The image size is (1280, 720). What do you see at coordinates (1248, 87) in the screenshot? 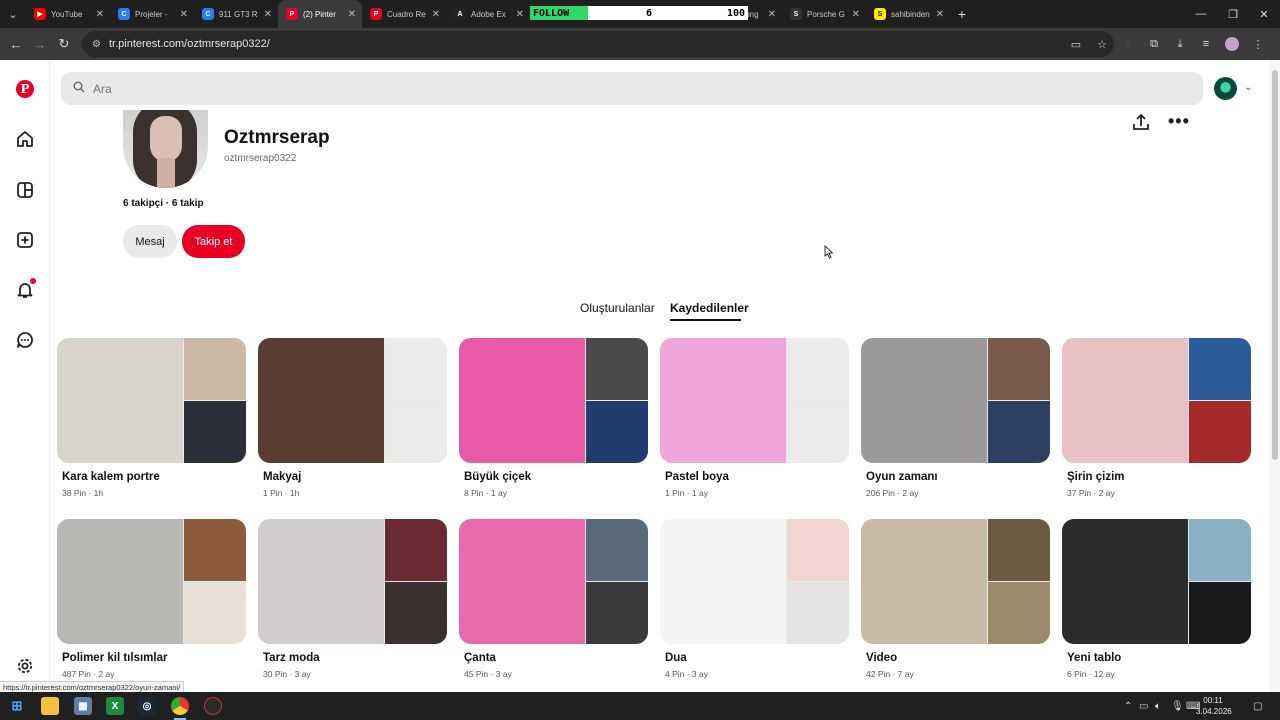
I see `chevron-down-icon: ⌄` at bounding box center [1248, 87].